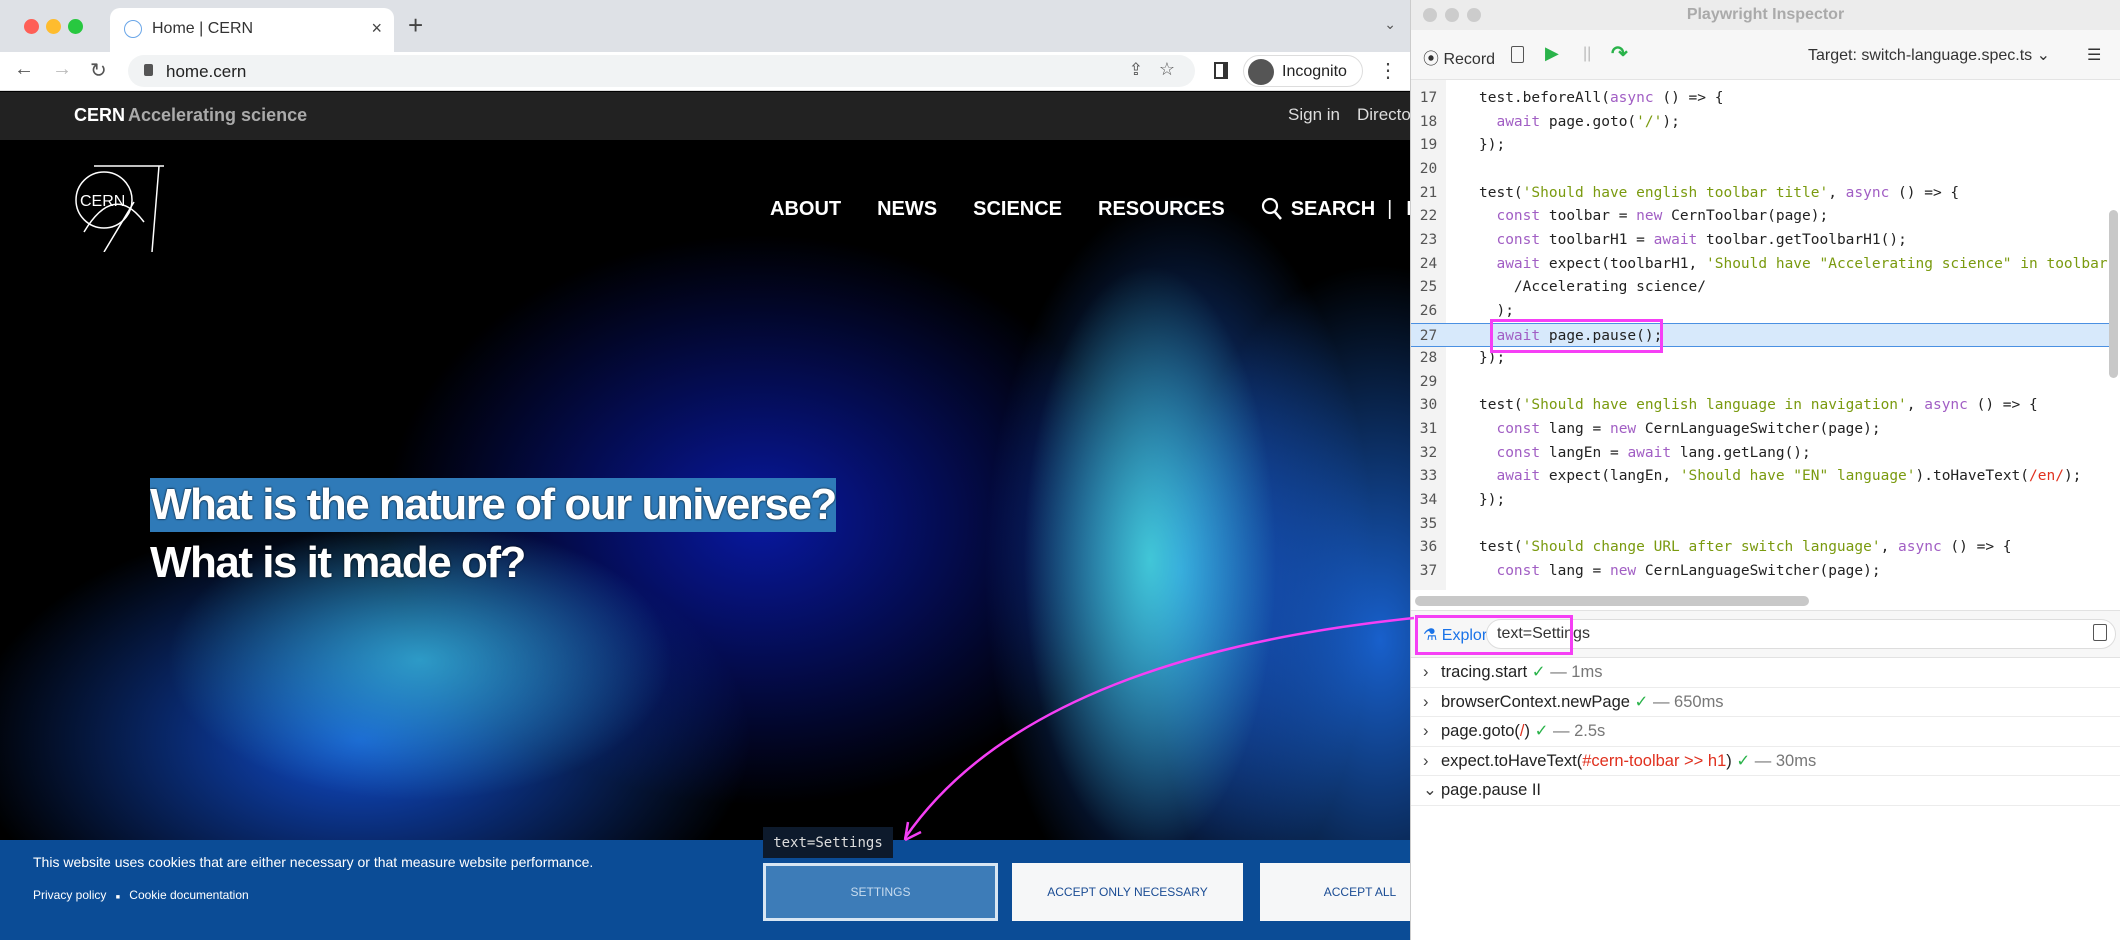  Describe the element at coordinates (1136, 70) in the screenshot. I see `share-icon: ⇪` at that location.